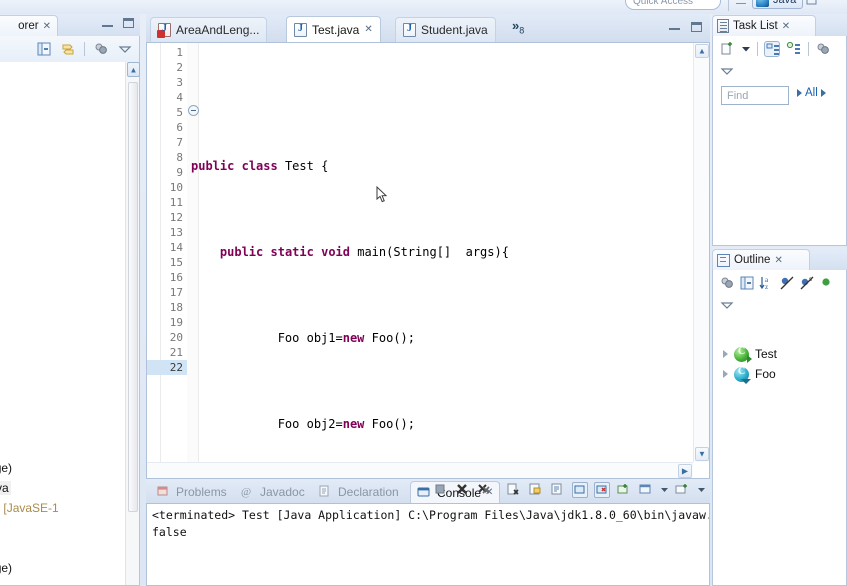  I want to click on task-filter-all: All, so click(811, 93).